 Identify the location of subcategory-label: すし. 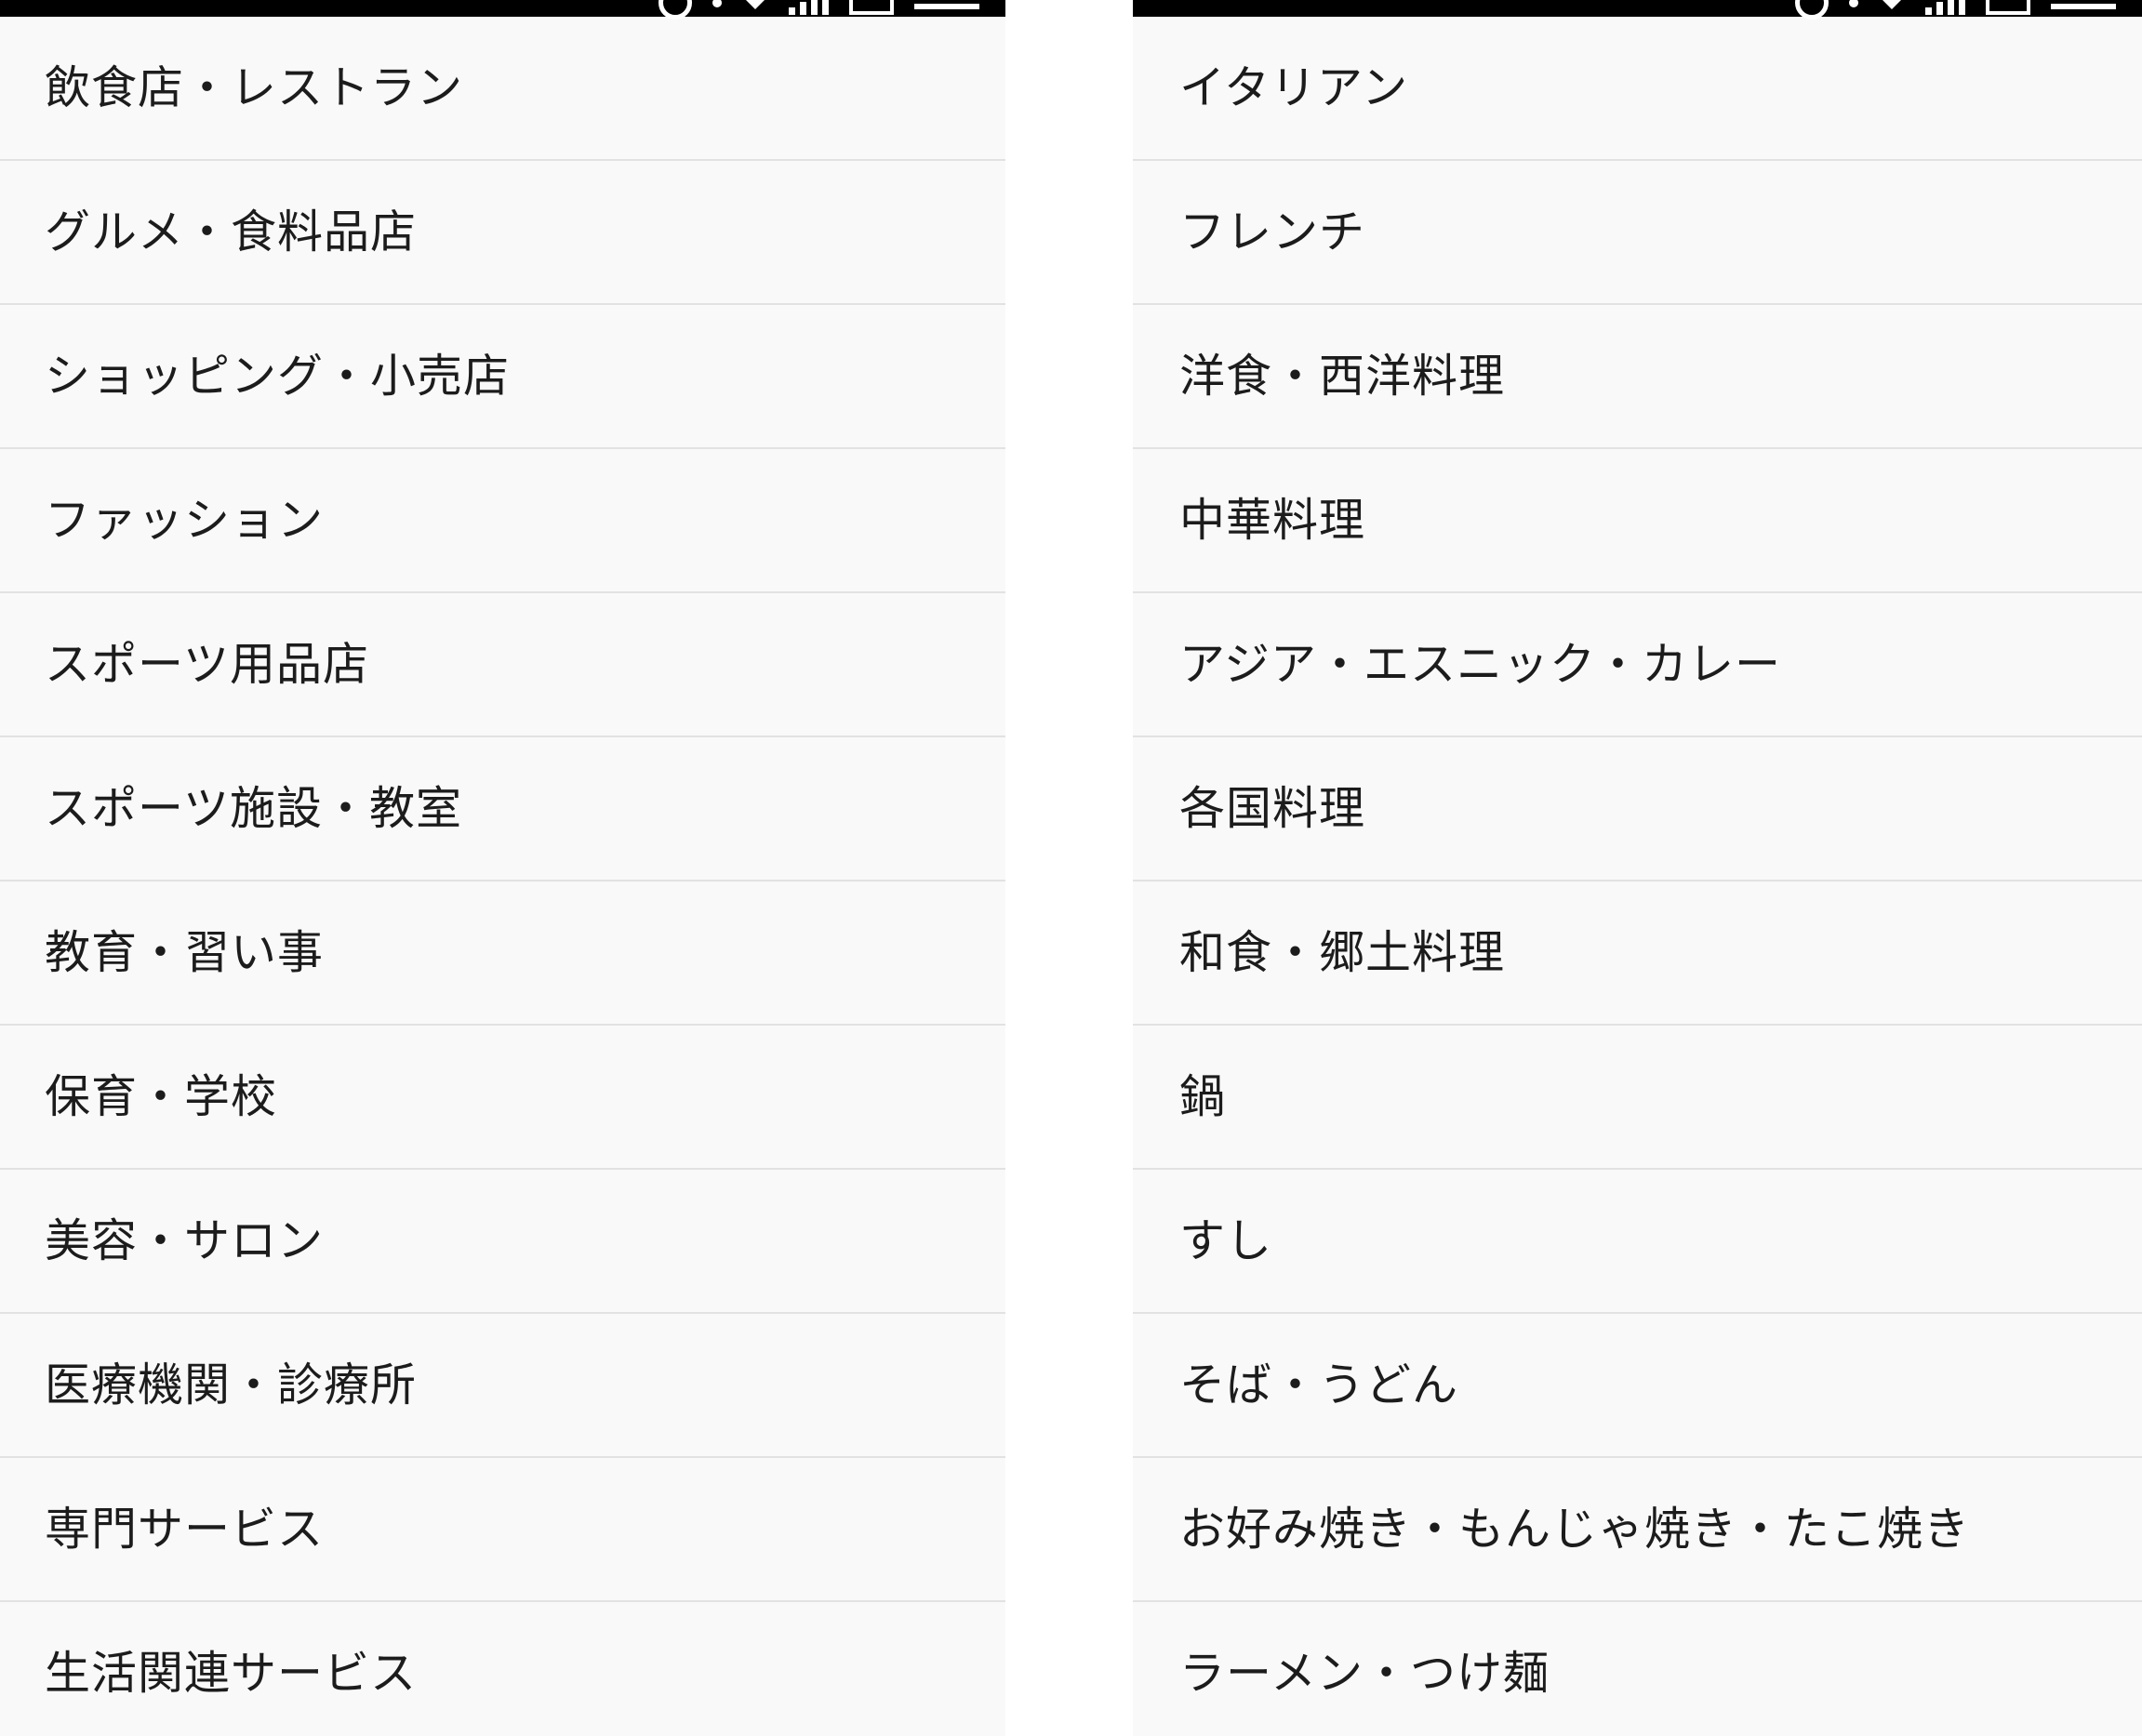
(1226, 1241).